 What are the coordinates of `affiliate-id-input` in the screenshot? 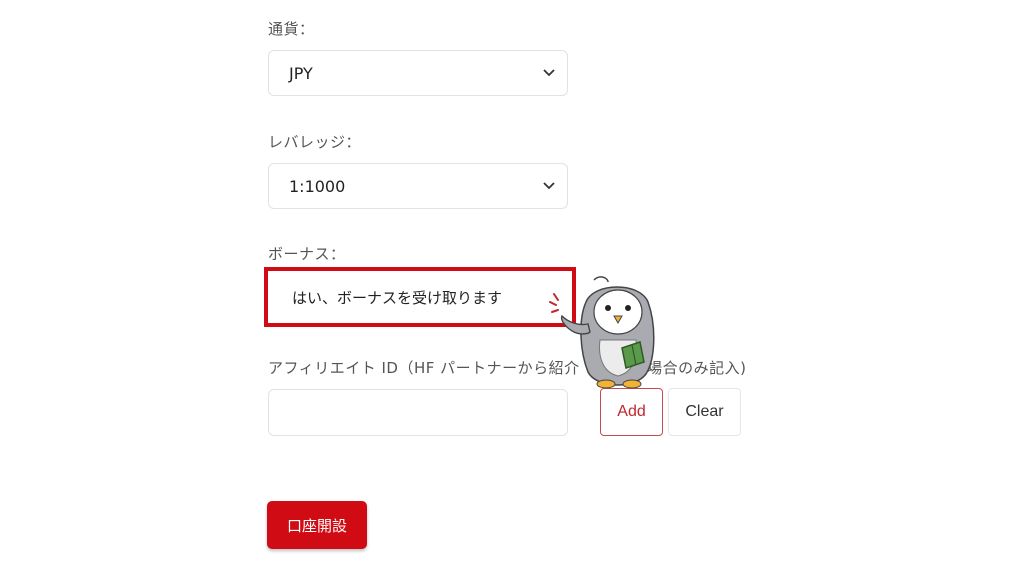 It's located at (418, 412).